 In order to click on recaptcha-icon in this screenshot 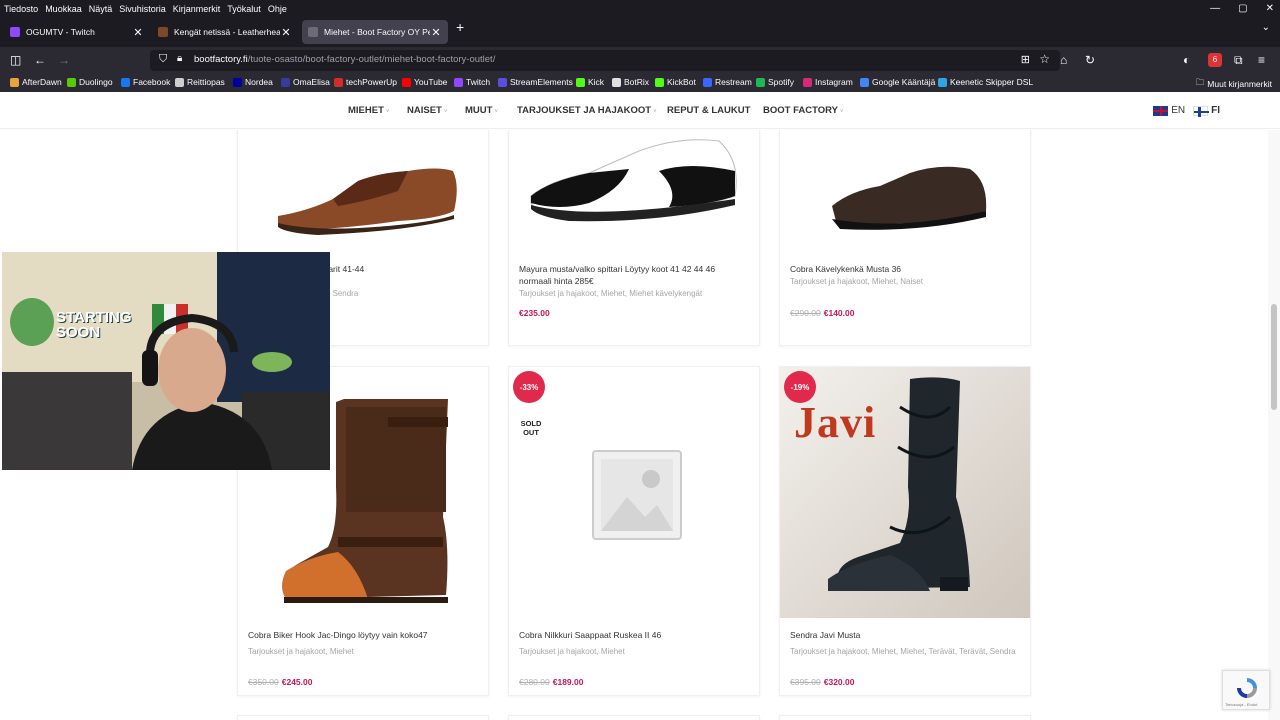, I will do `click(1247, 688)`.